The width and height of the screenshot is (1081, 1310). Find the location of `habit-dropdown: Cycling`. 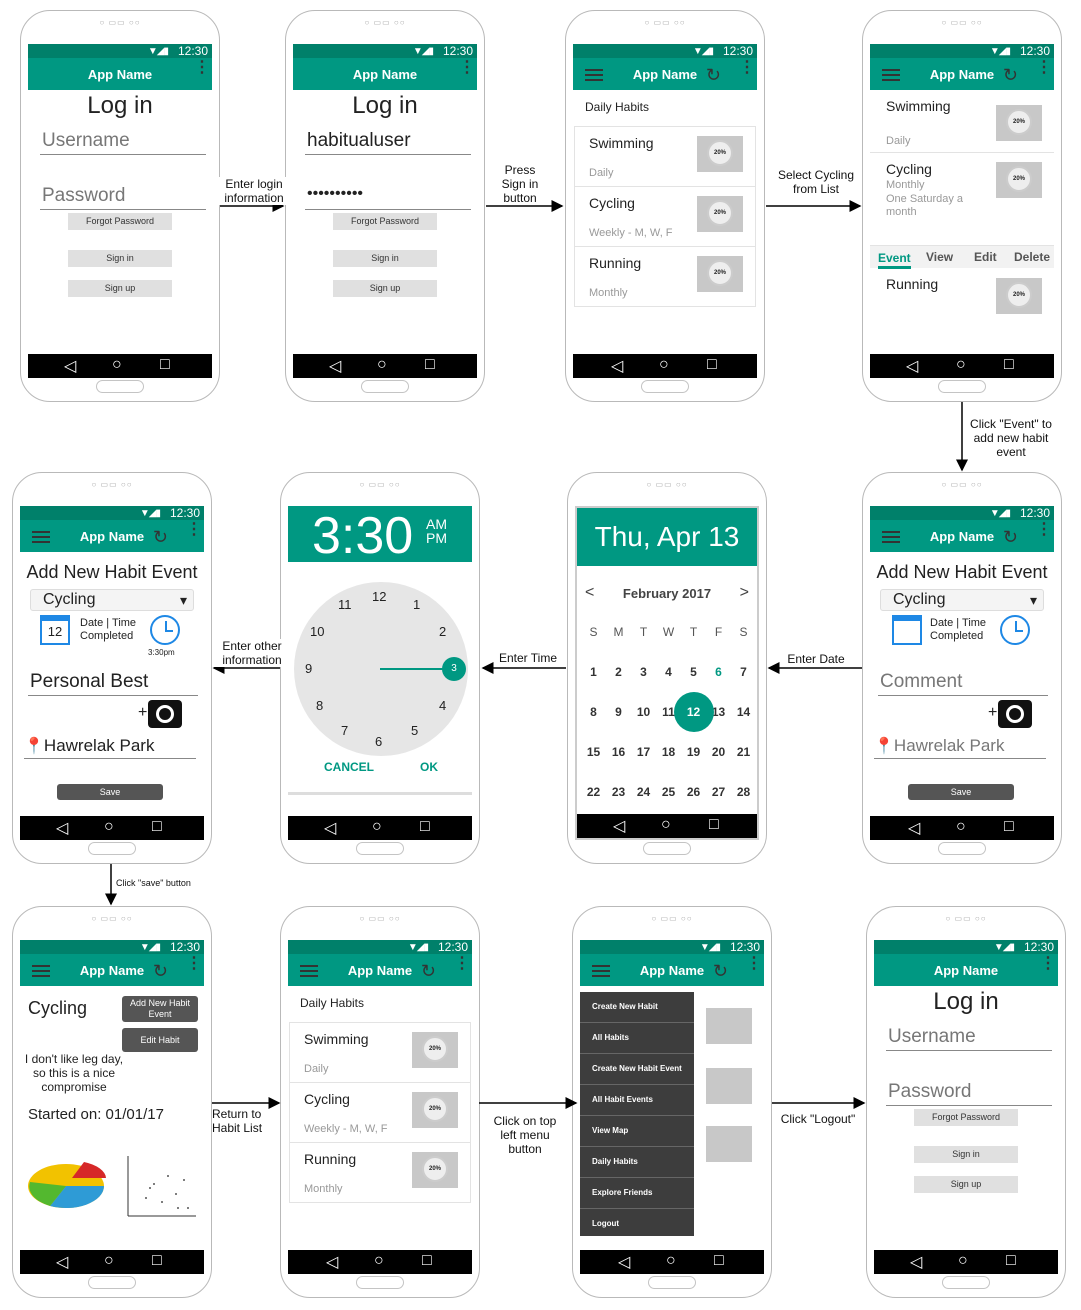

habit-dropdown: Cycling is located at coordinates (112, 600).